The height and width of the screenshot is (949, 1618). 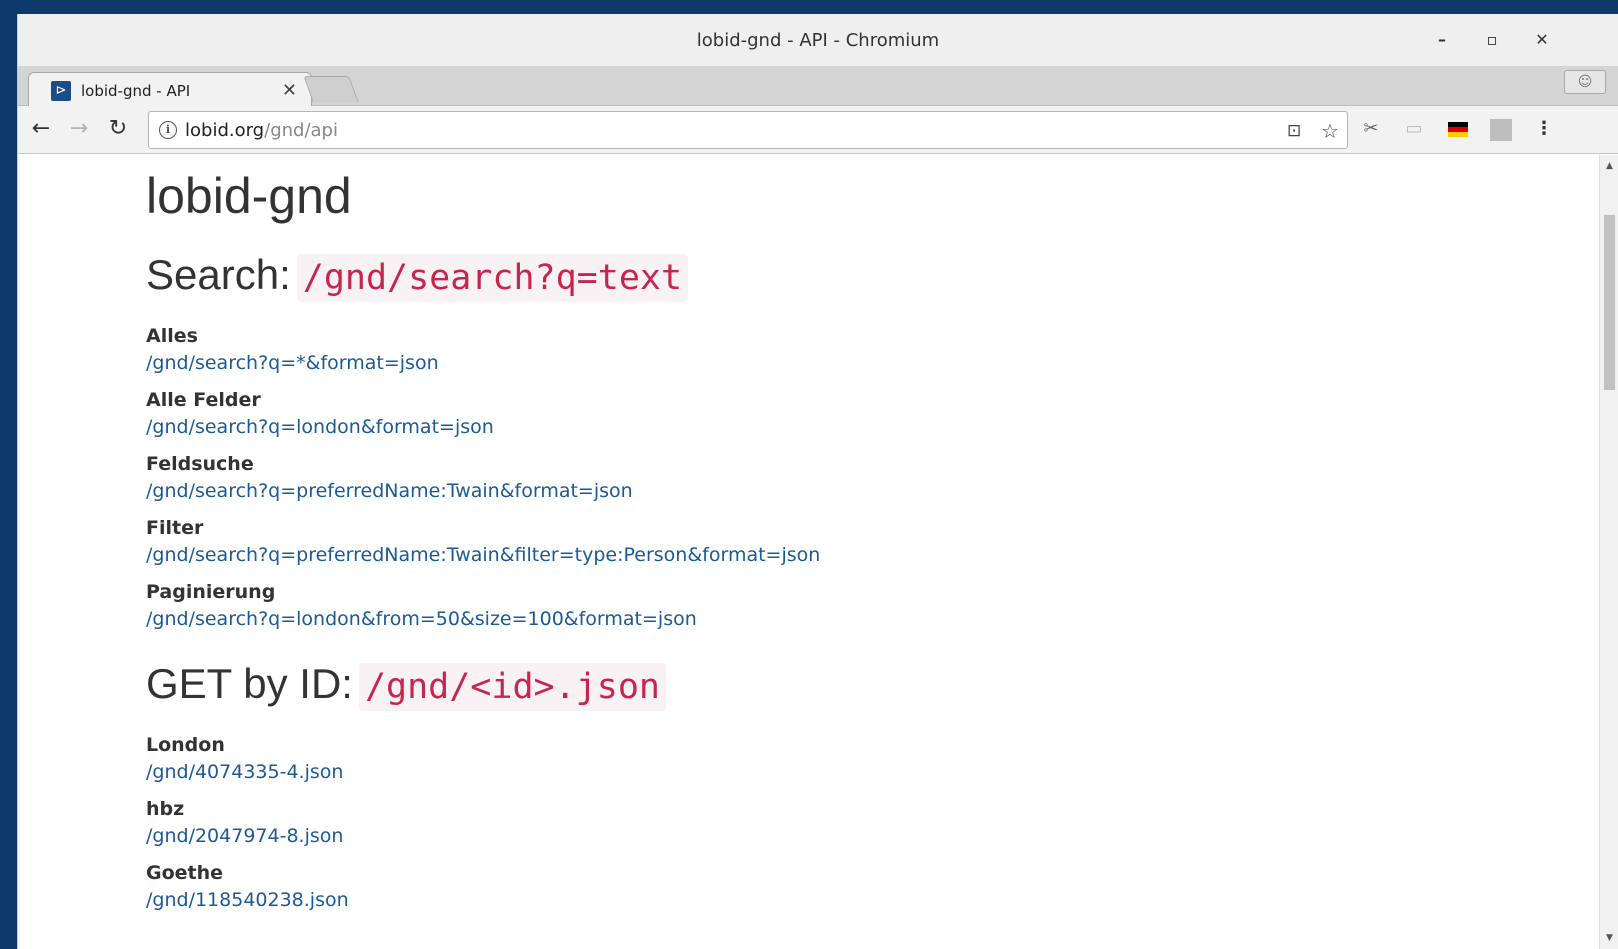 What do you see at coordinates (218, 274) in the screenshot?
I see `search-label: Search:` at bounding box center [218, 274].